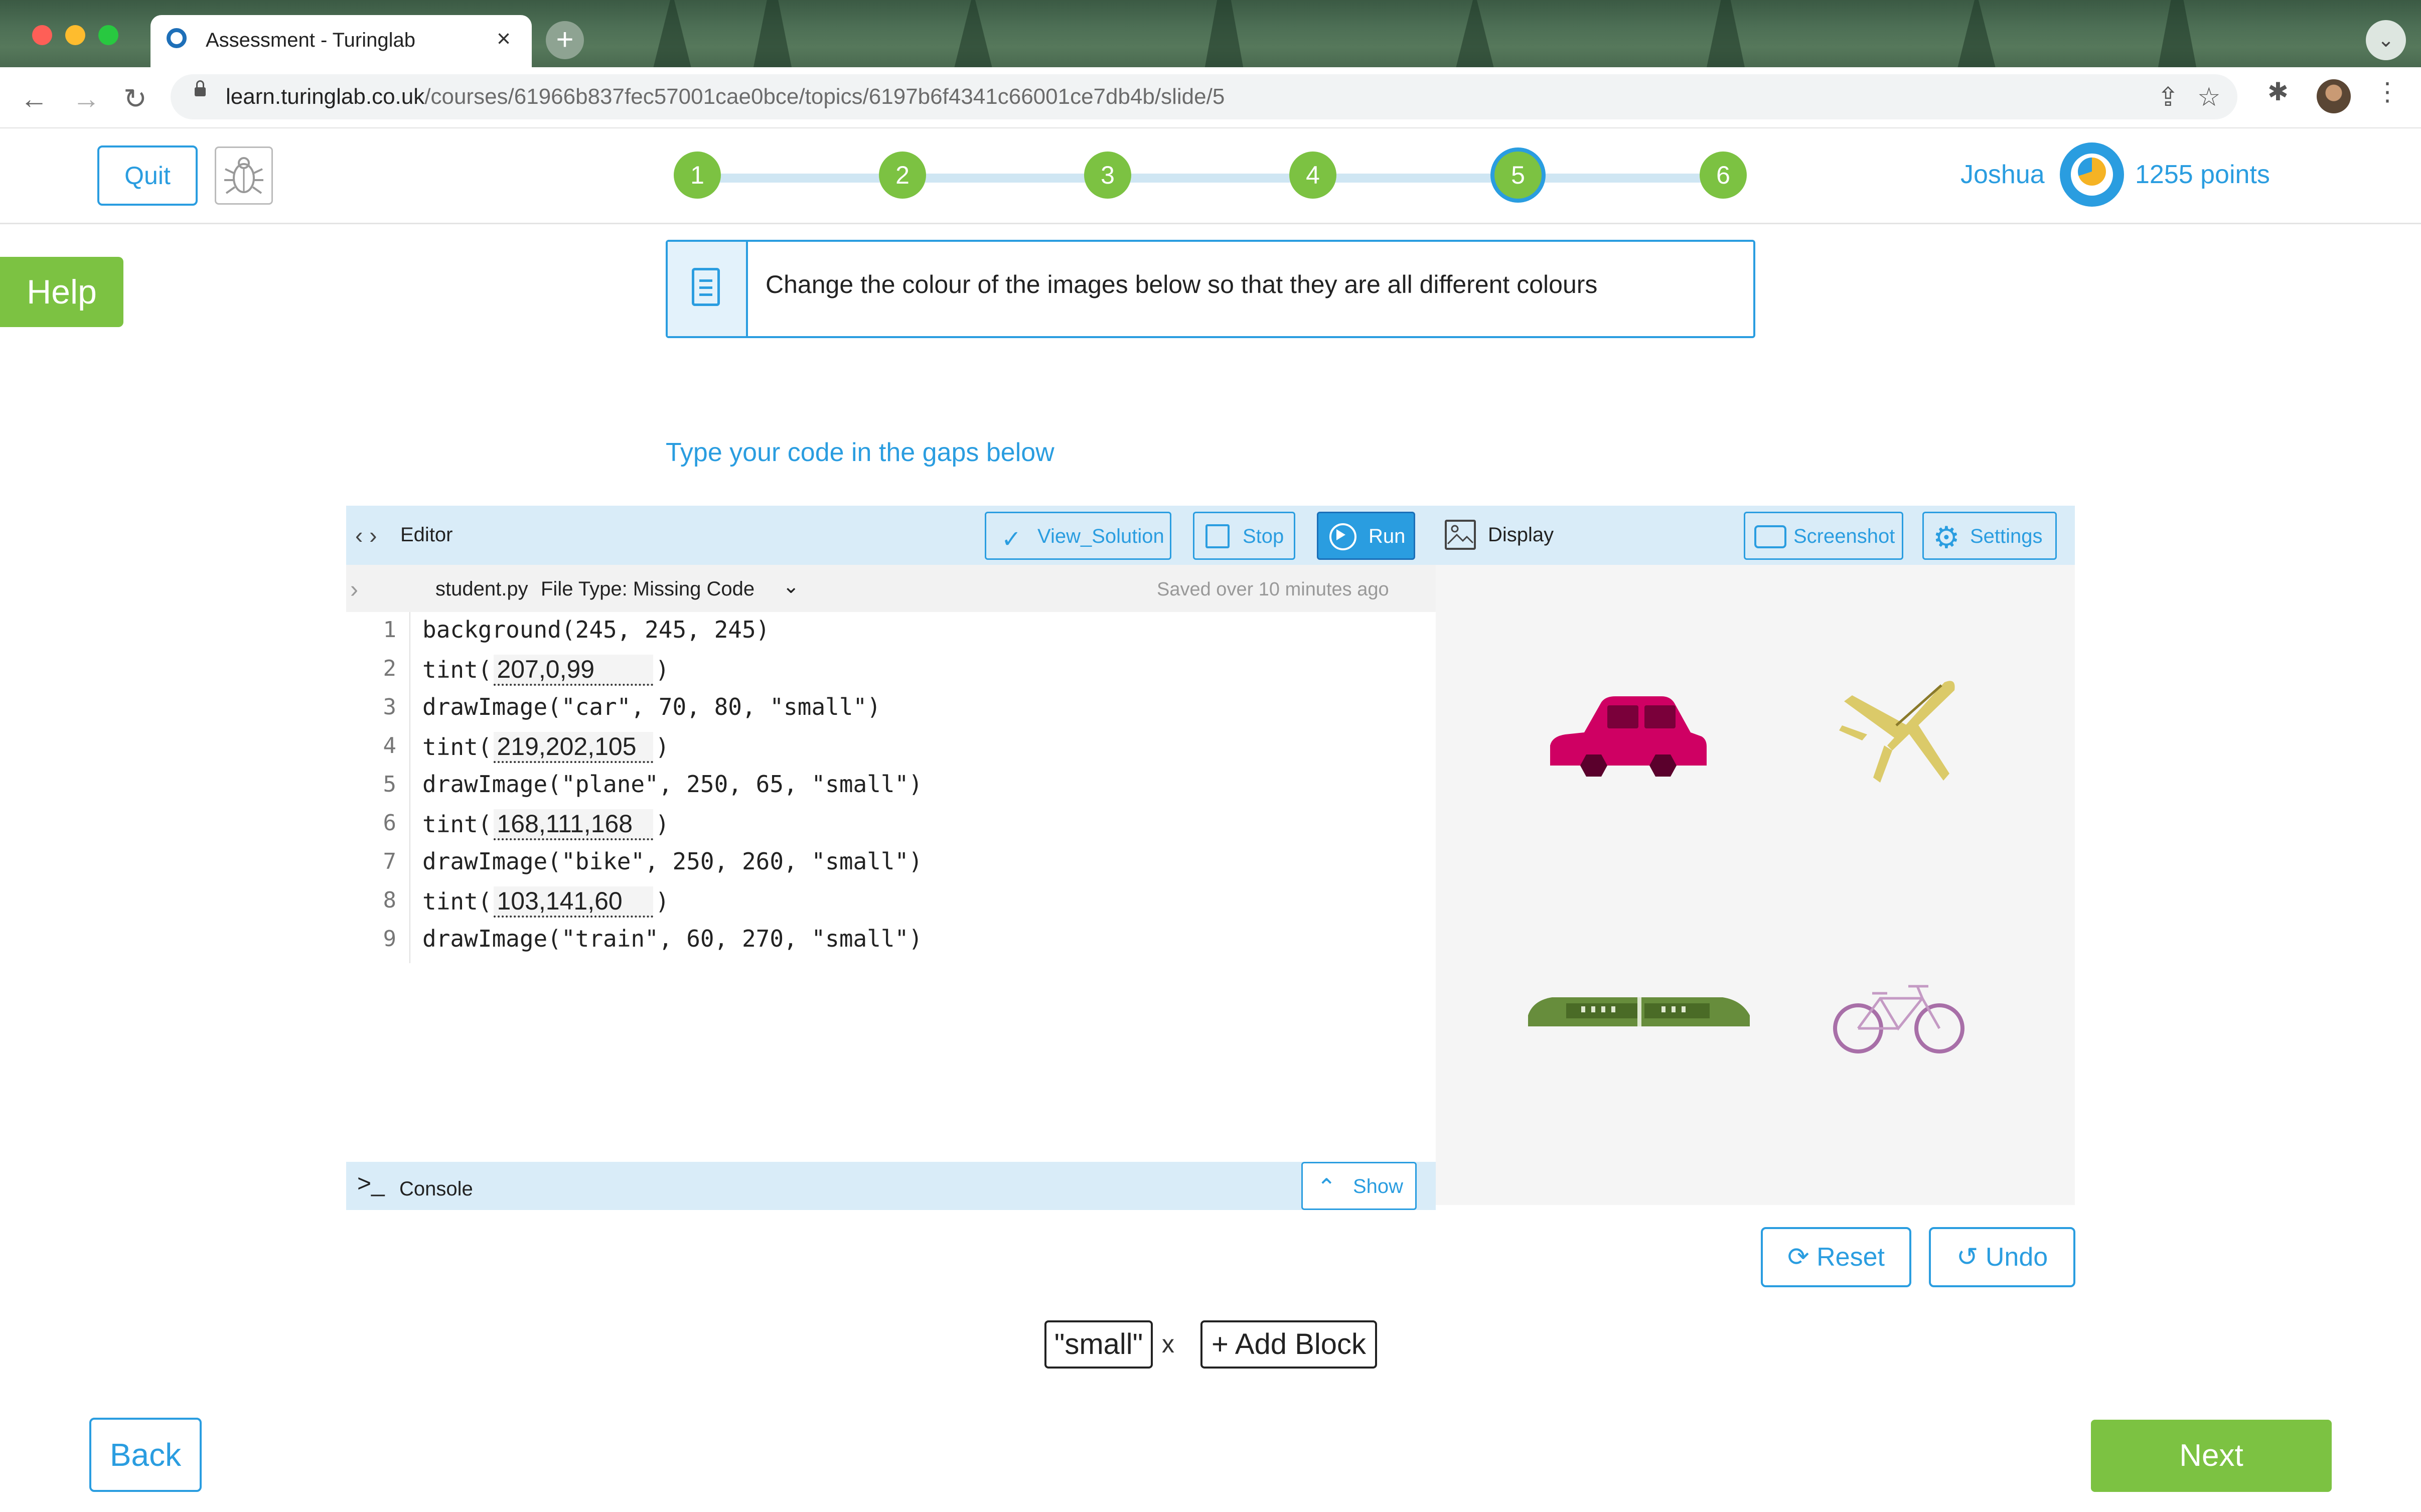 This screenshot has width=2421, height=1512. Describe the element at coordinates (891, 1186) in the screenshot. I see `console-bar: >_ Console ⌃ Show` at that location.